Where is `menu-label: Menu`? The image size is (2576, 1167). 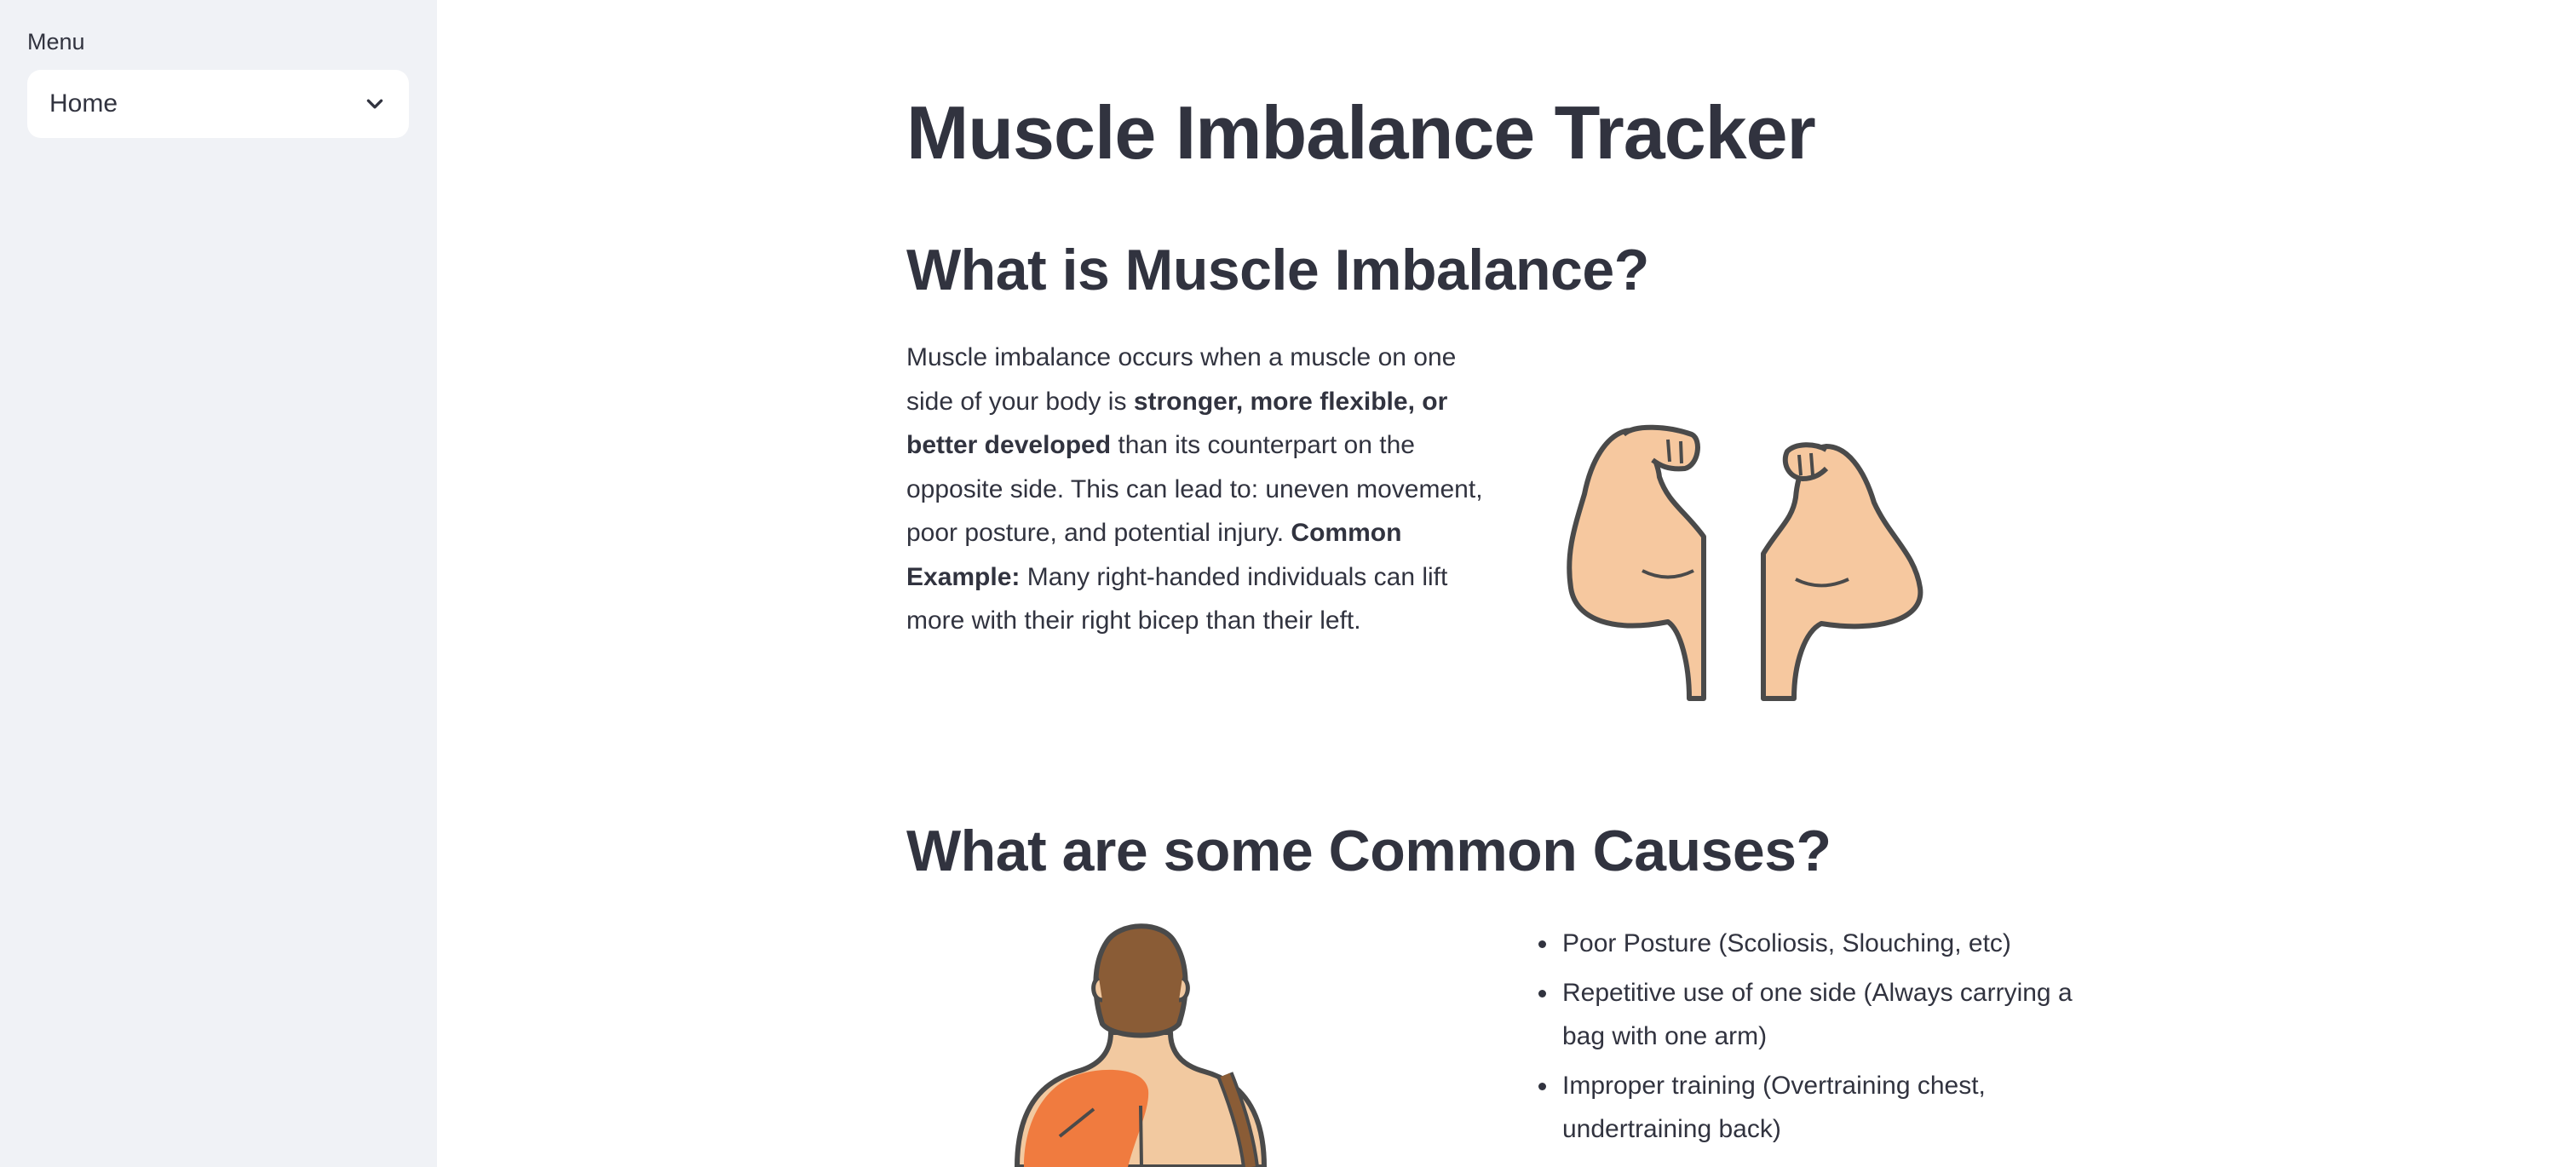 menu-label: Menu is located at coordinates (56, 42).